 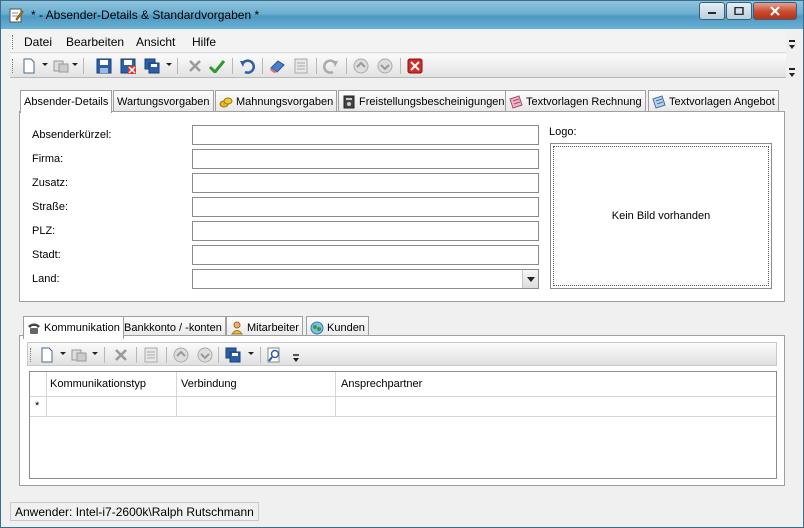 I want to click on close-icon, so click(x=775, y=11).